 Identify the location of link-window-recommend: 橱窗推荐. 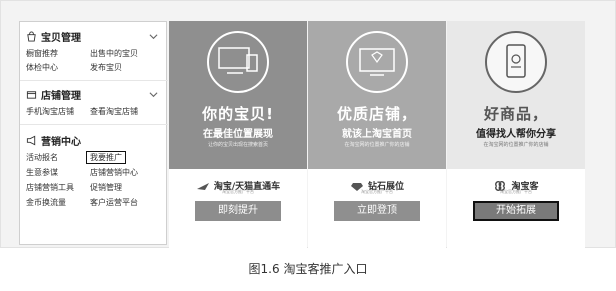
(42, 53).